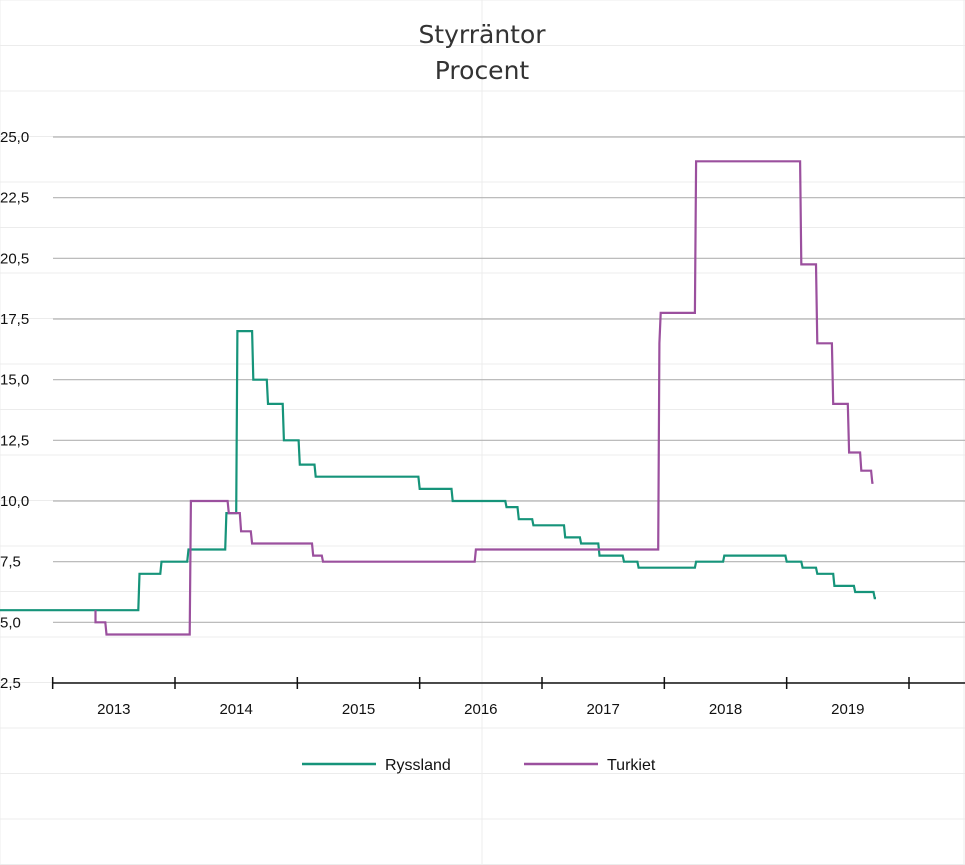 The width and height of the screenshot is (965, 865). Describe the element at coordinates (113, 709) in the screenshot. I see `x-tick-label: 2013` at that location.